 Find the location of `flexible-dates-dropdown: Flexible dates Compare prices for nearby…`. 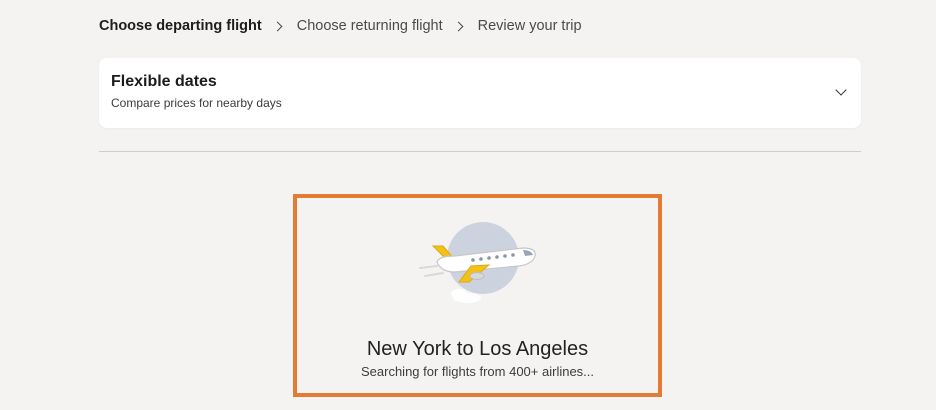

flexible-dates-dropdown: Flexible dates Compare prices for nearby… is located at coordinates (480, 93).